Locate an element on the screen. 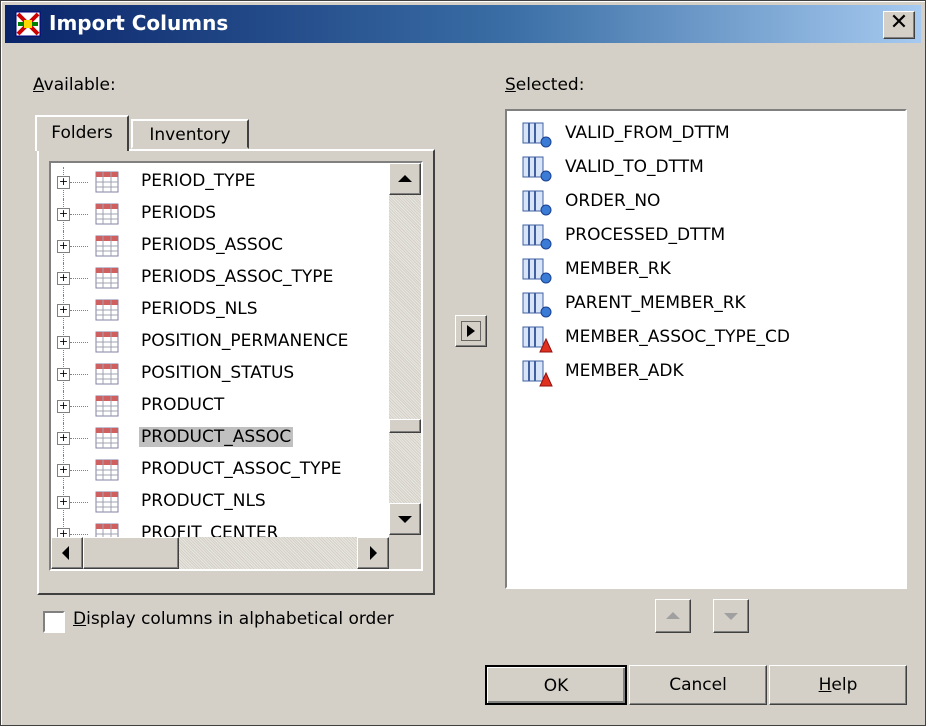 This screenshot has width=926, height=726. tree-item-position-status: + POSITION_STATUS is located at coordinates (221, 375).